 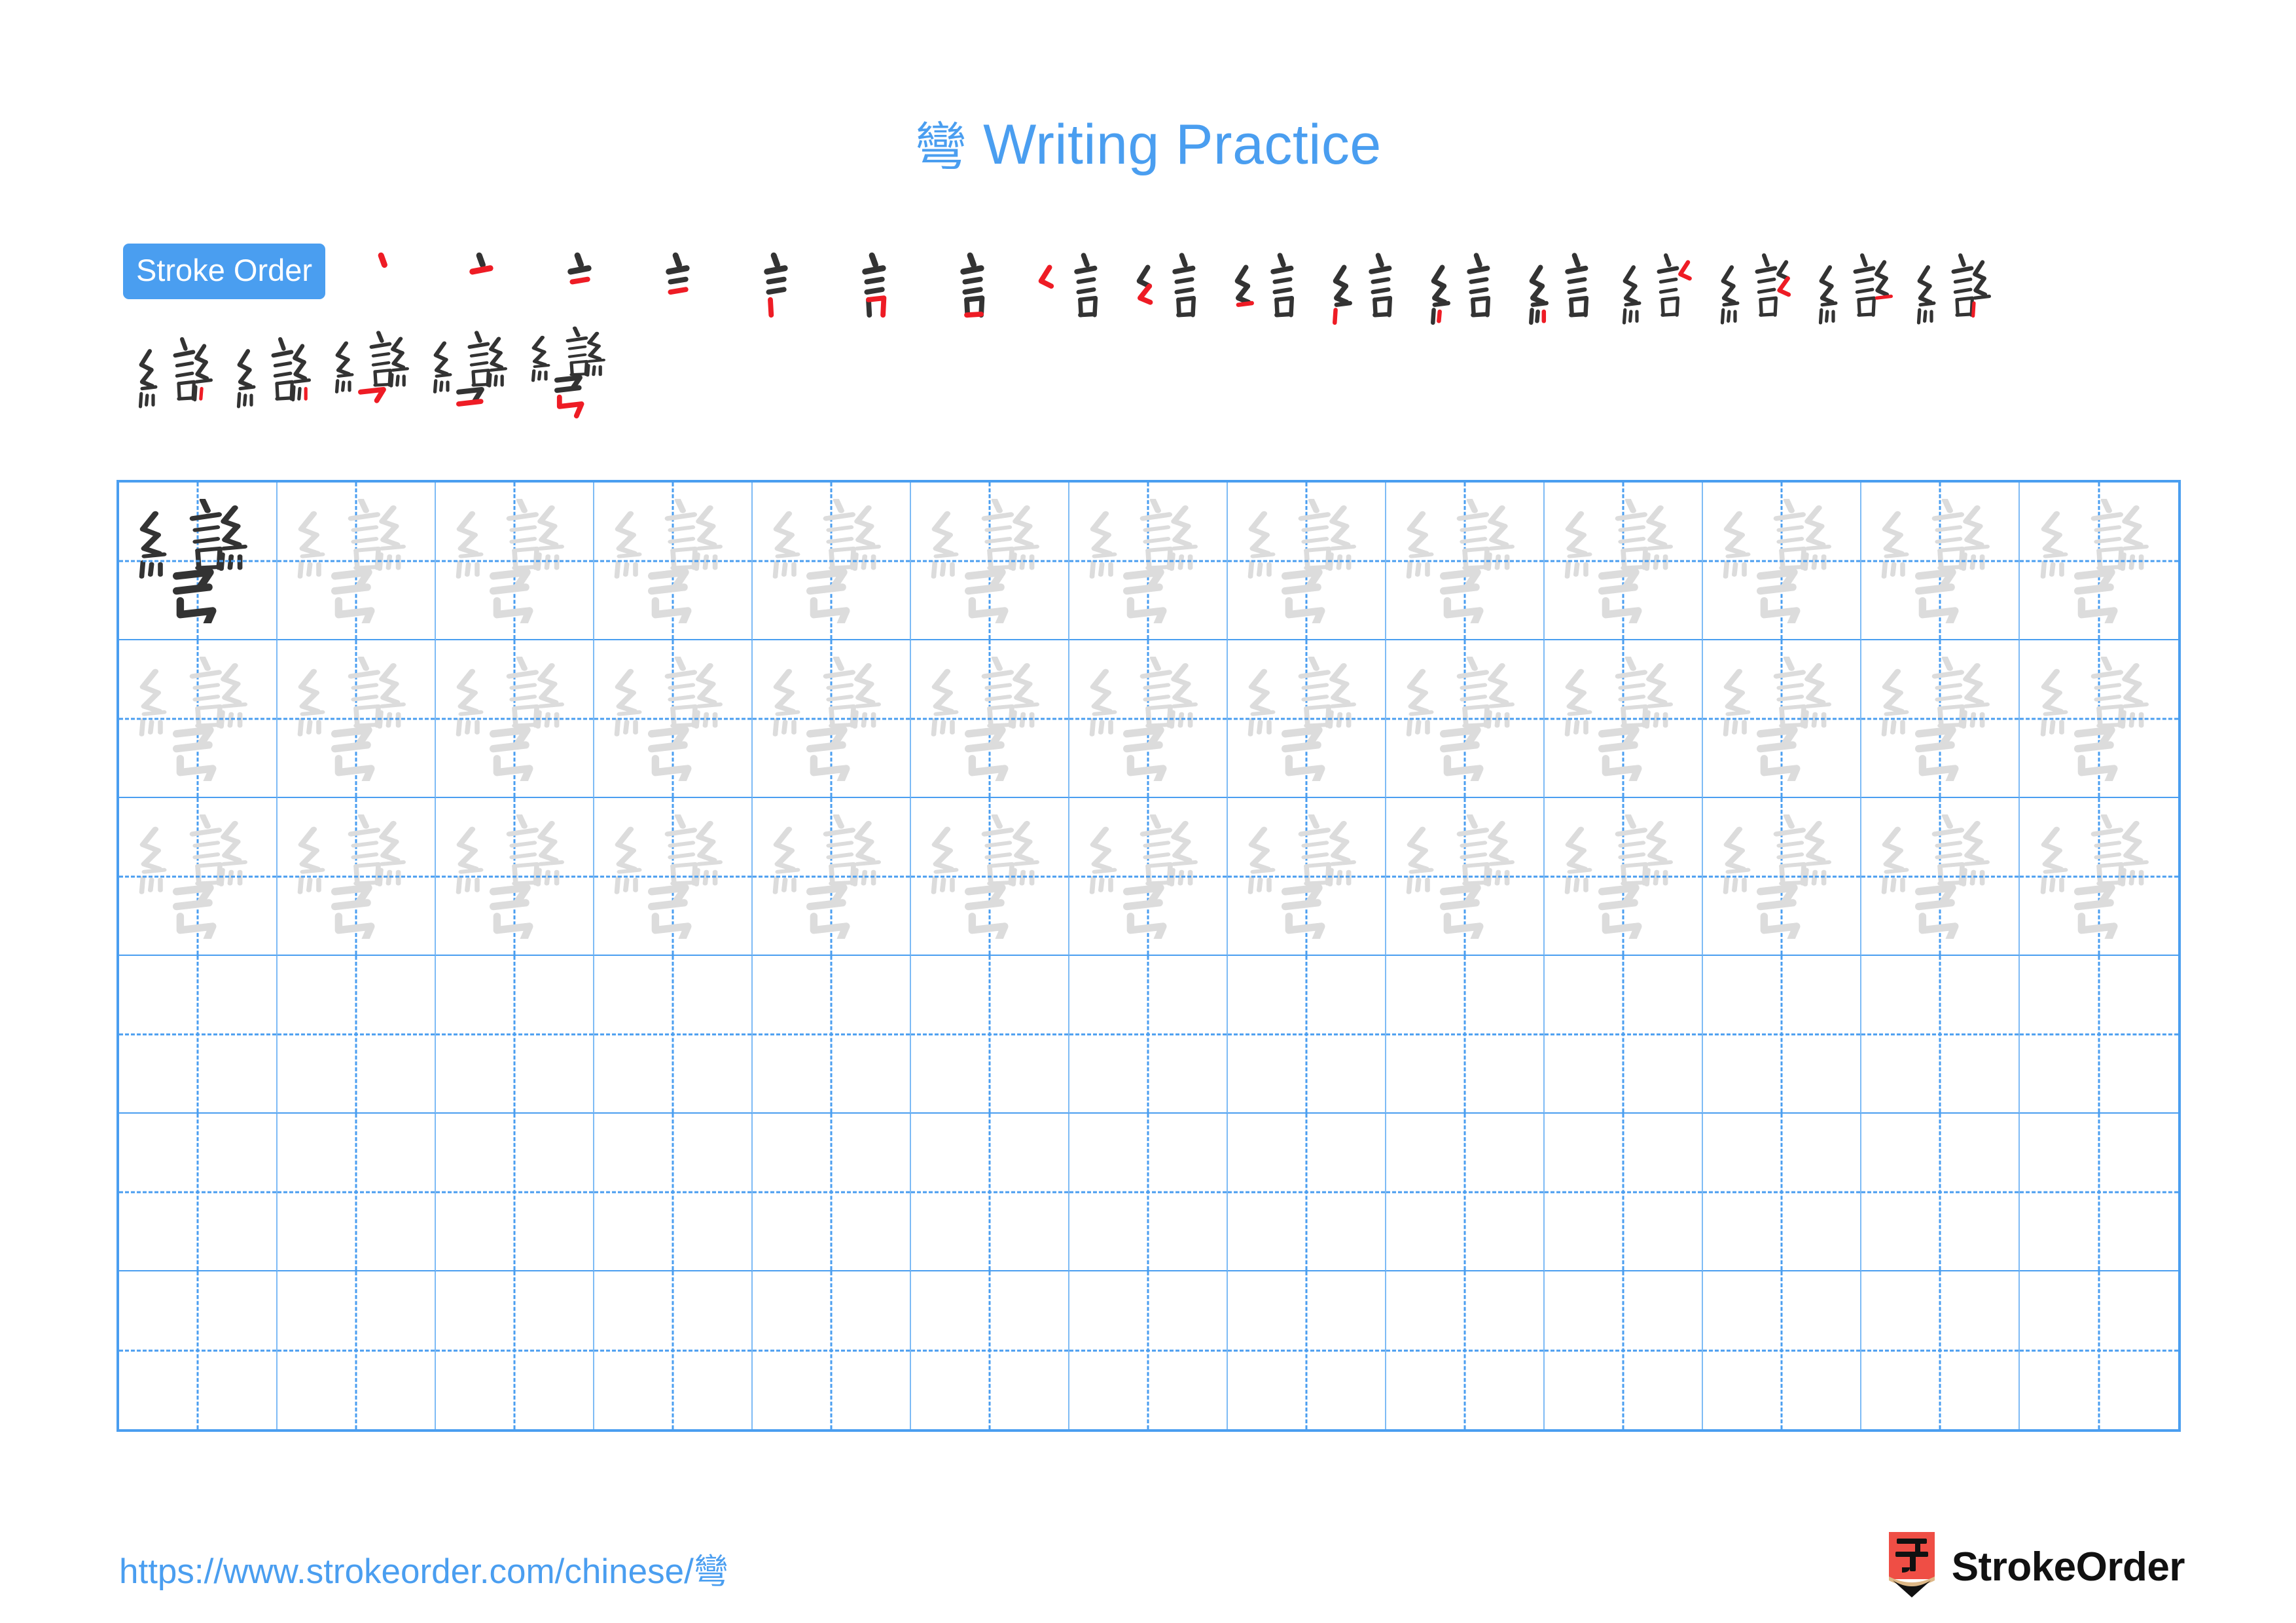 I want to click on practice-cell-r4-c1, so click(x=198, y=1035).